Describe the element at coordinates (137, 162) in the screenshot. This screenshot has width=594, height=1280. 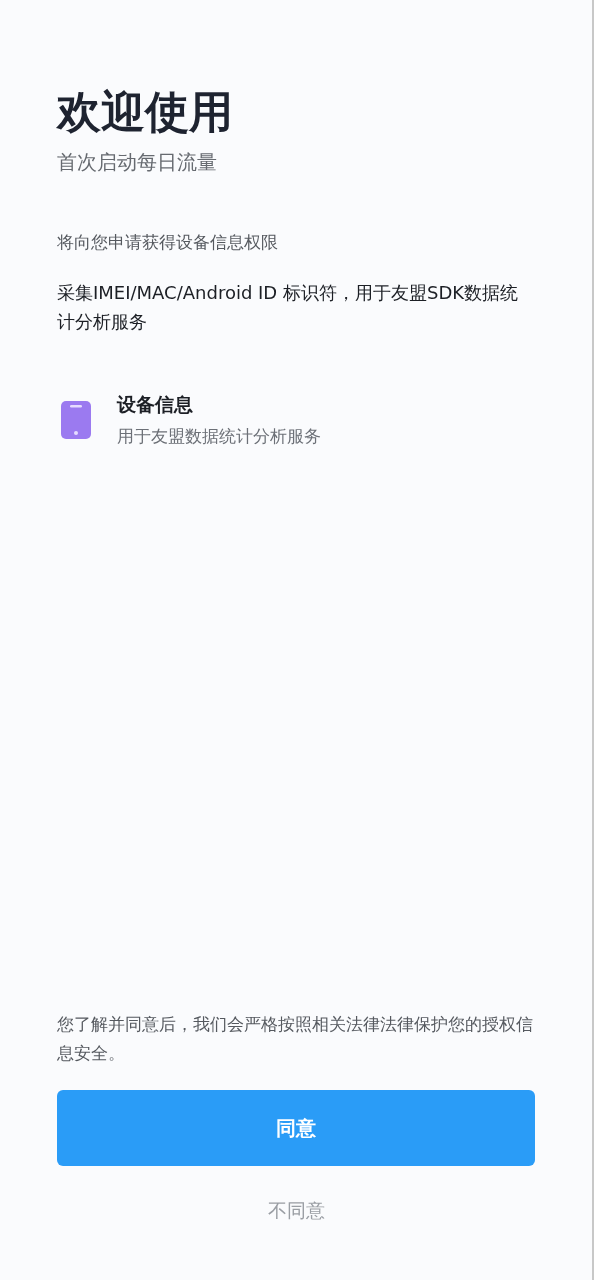
I see `subtitle: 首次启动每日流量` at that location.